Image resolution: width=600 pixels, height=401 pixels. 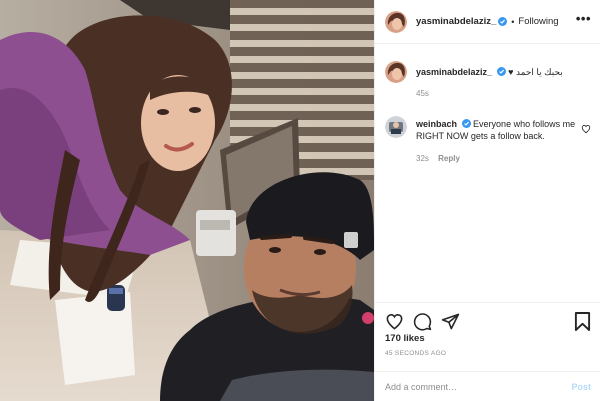 What do you see at coordinates (581, 387) in the screenshot?
I see `post-button: Post` at bounding box center [581, 387].